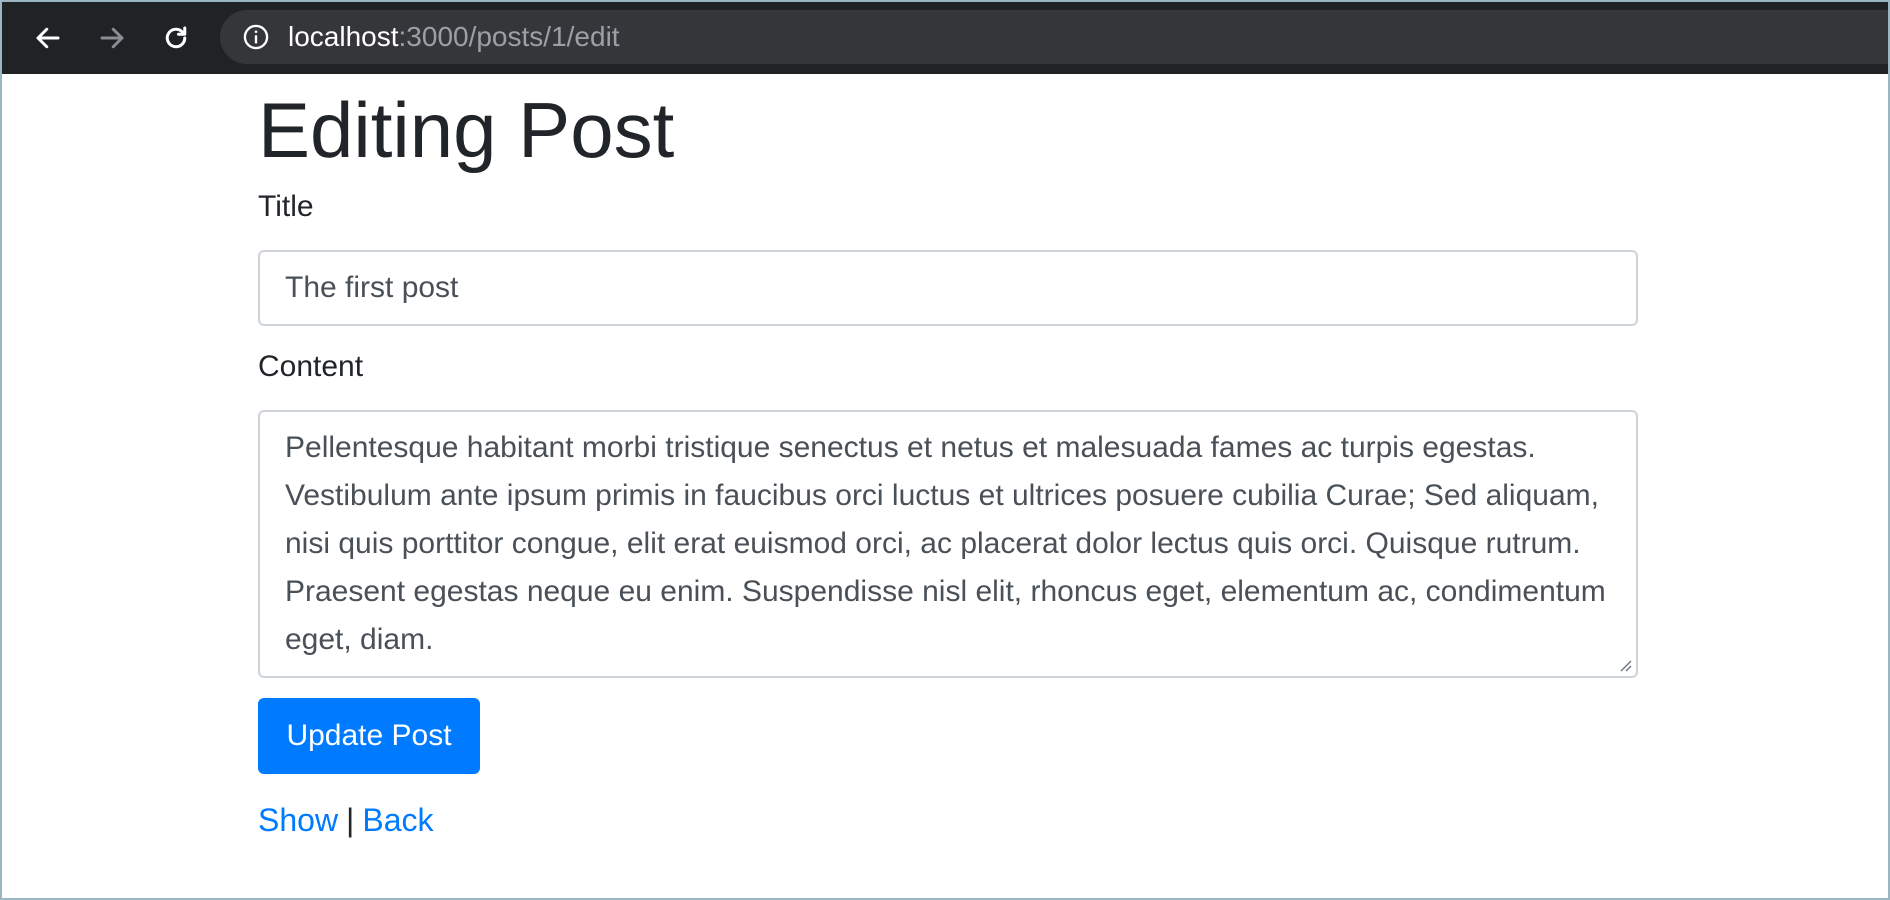 The image size is (1890, 900). What do you see at coordinates (509, 36) in the screenshot?
I see `url-path: :3000/posts/1/edit` at bounding box center [509, 36].